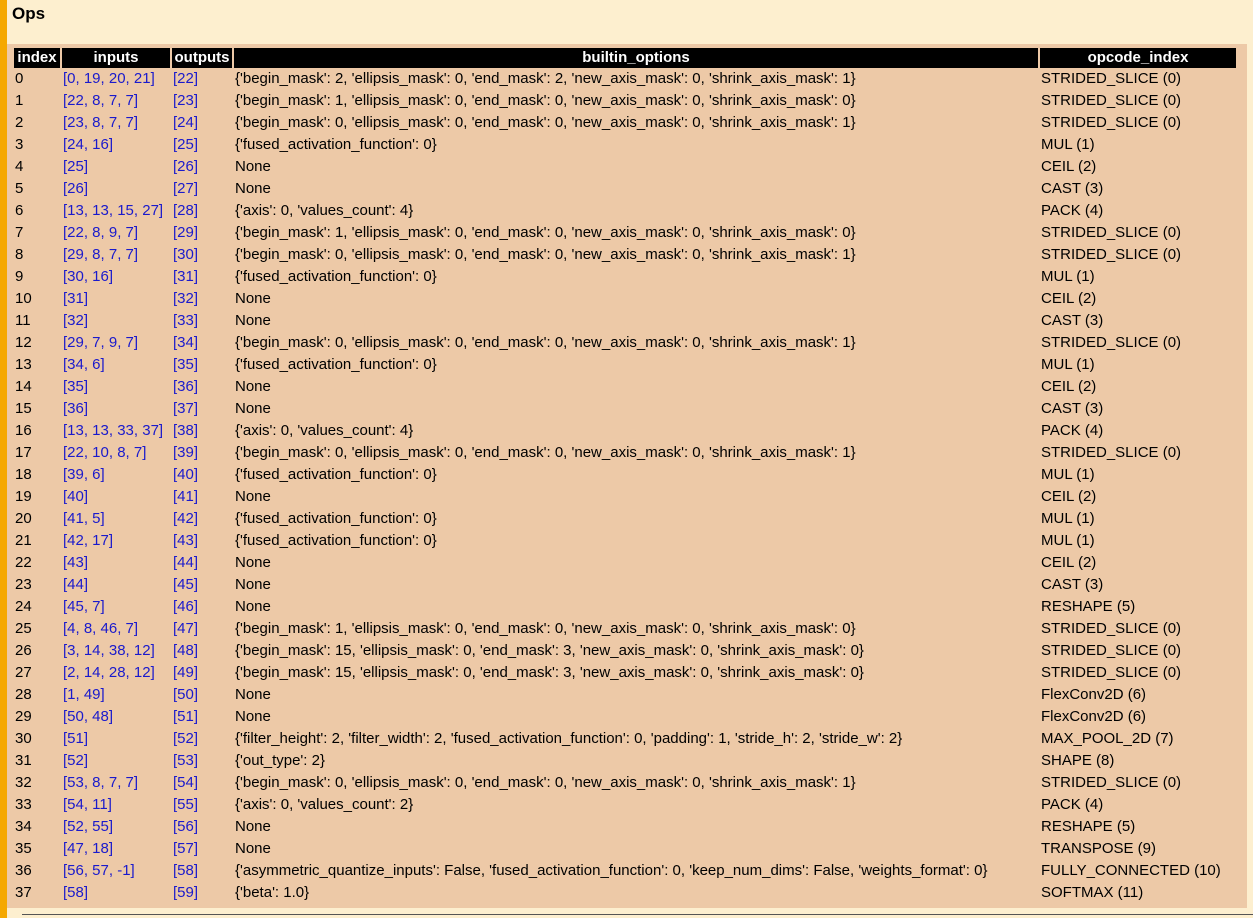 This screenshot has height=918, width=1253. What do you see at coordinates (23, 848) in the screenshot?
I see `cell-index: 35` at bounding box center [23, 848].